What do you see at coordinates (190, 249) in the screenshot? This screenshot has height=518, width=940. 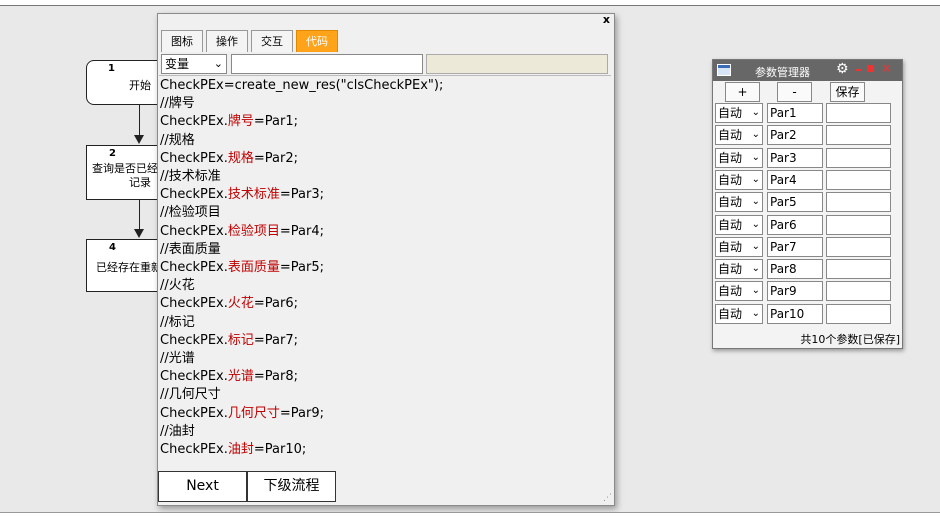 I see `code-text: //表面质量` at bounding box center [190, 249].